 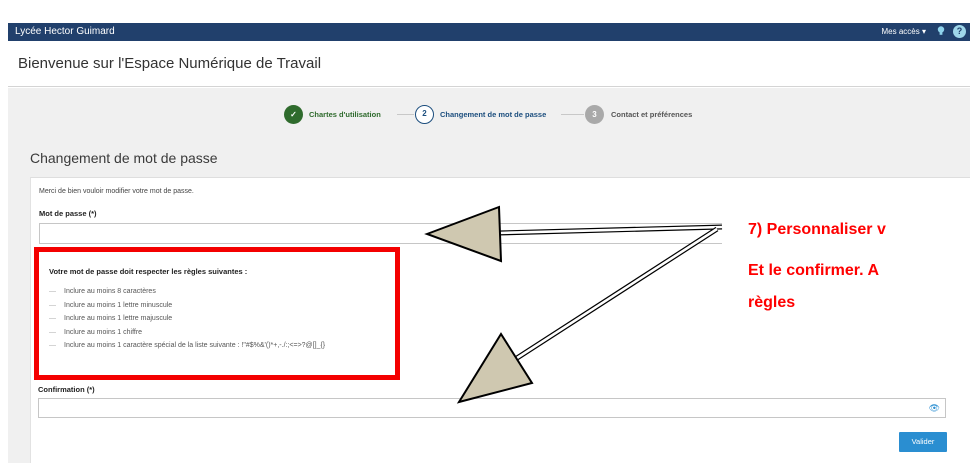 What do you see at coordinates (66, 389) in the screenshot?
I see `confirm-label: Confirmation (*)` at bounding box center [66, 389].